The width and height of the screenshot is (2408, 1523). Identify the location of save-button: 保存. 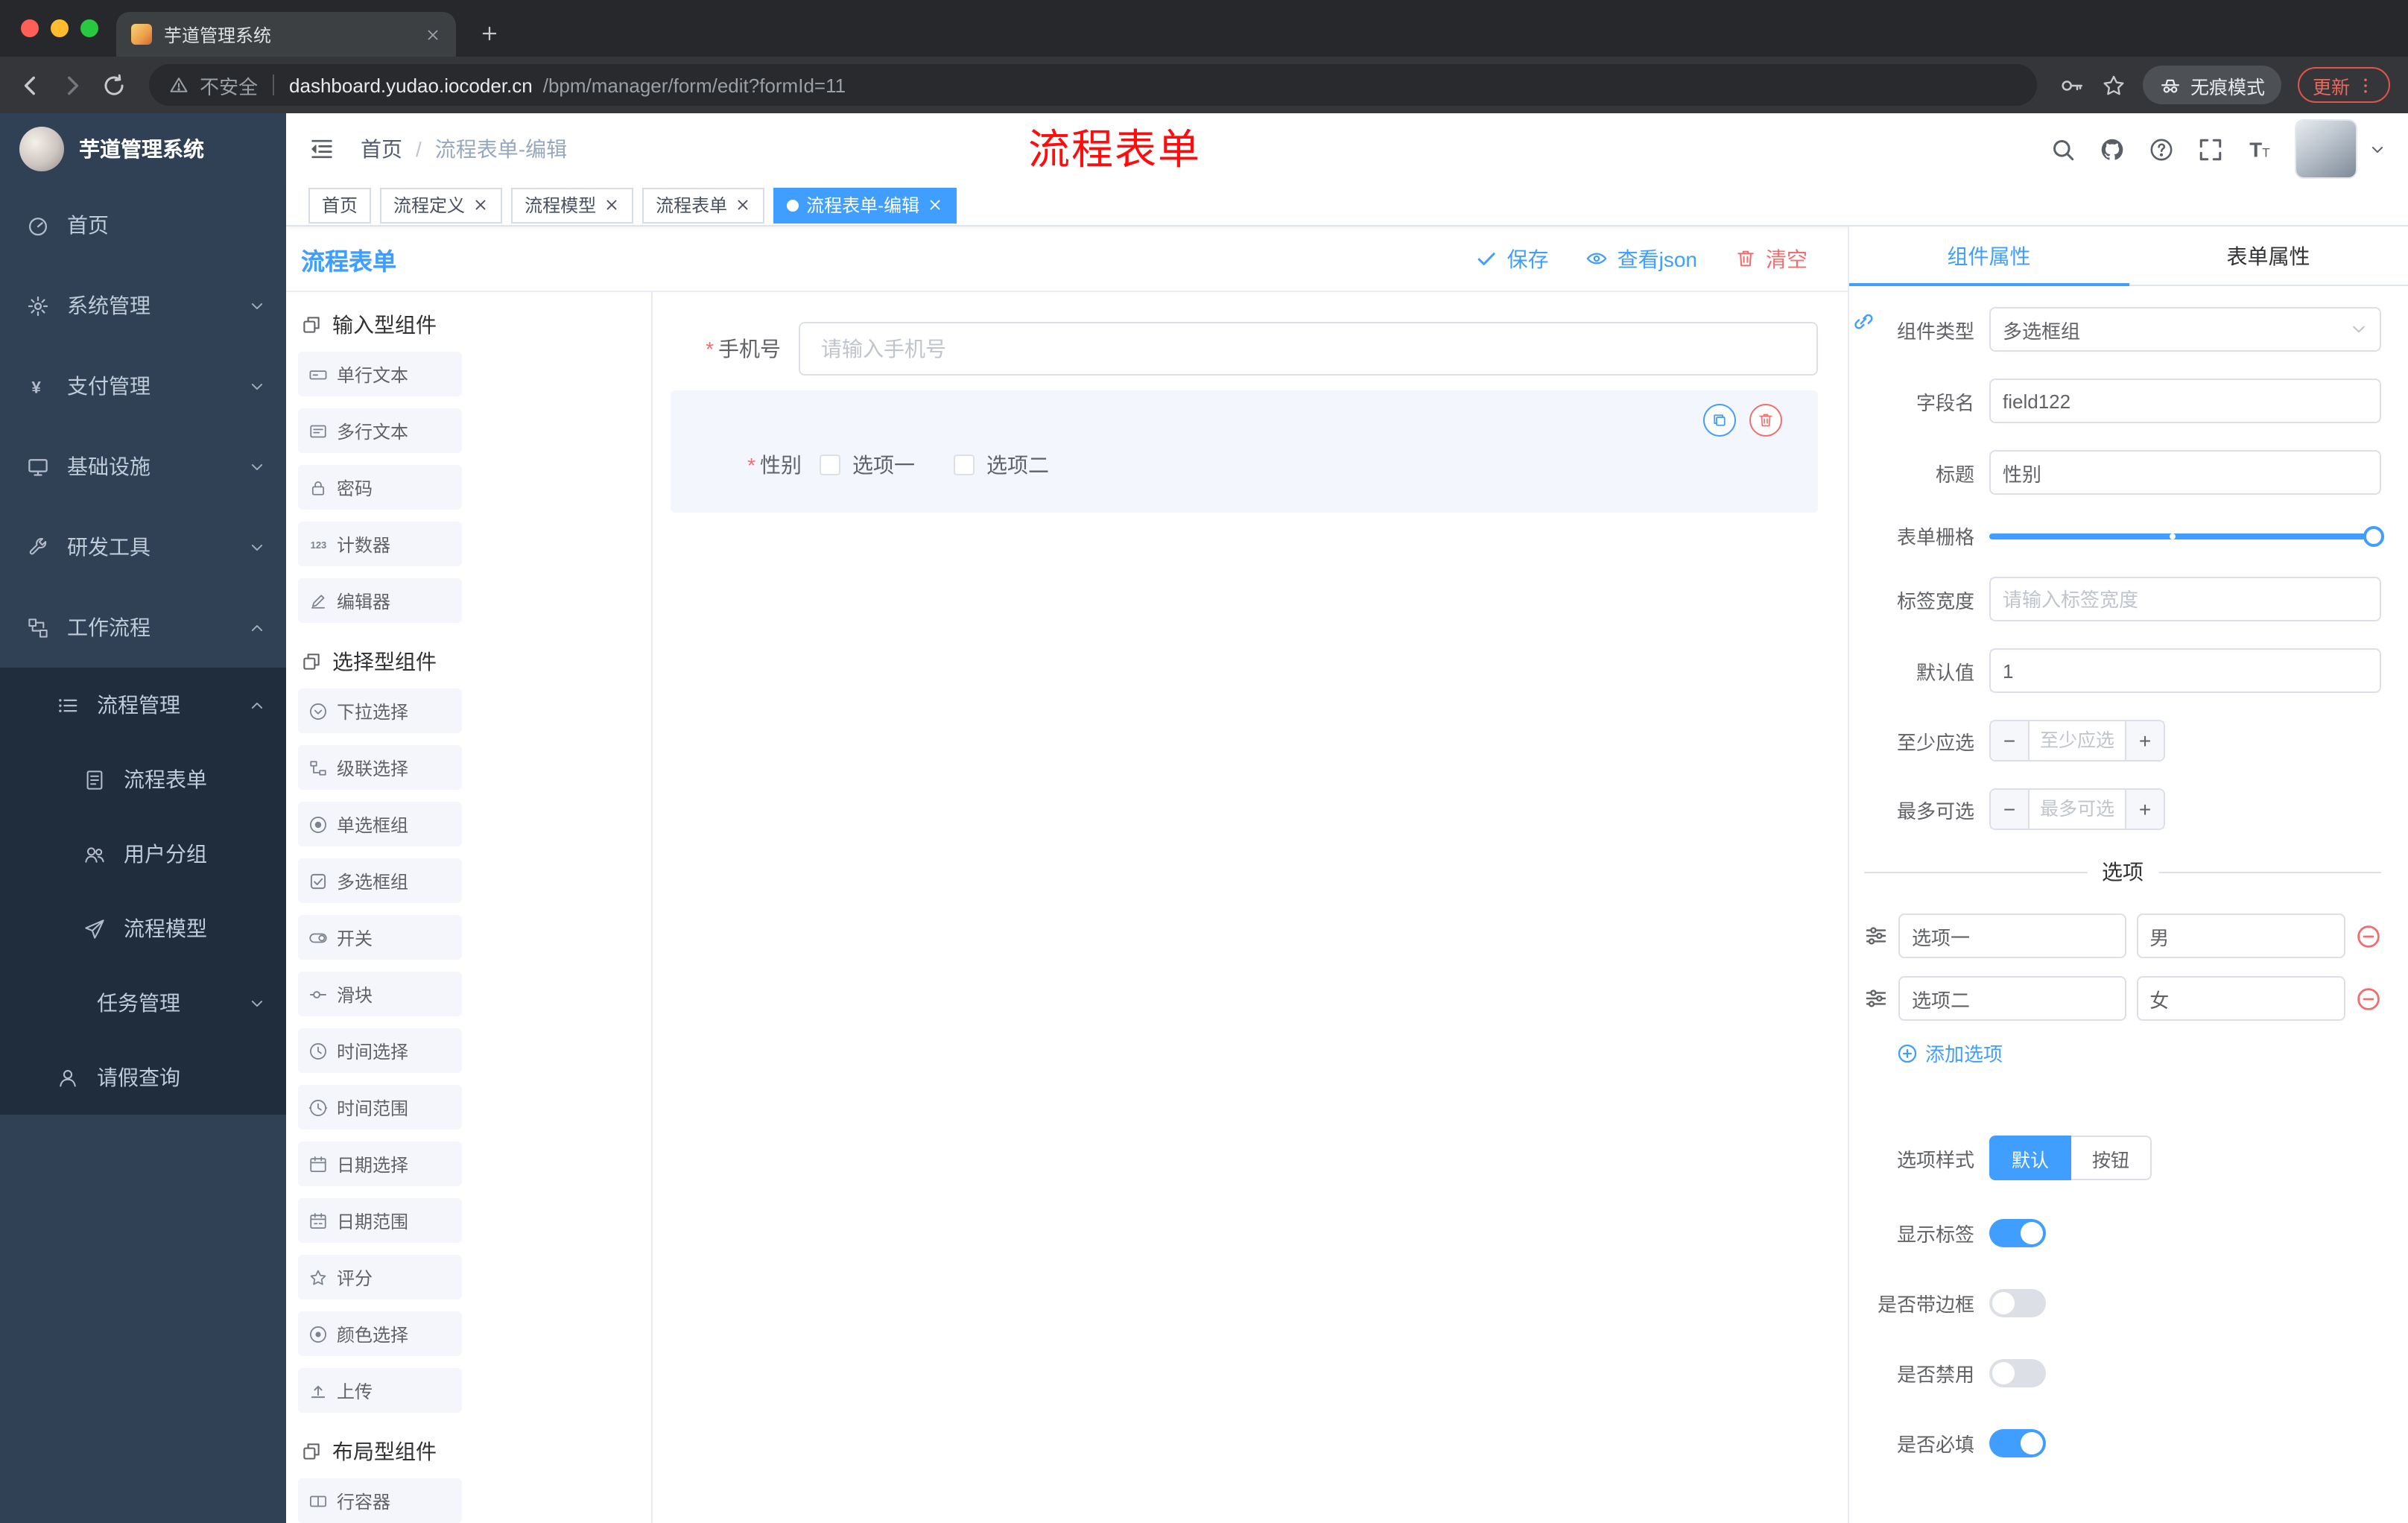
(1512, 259).